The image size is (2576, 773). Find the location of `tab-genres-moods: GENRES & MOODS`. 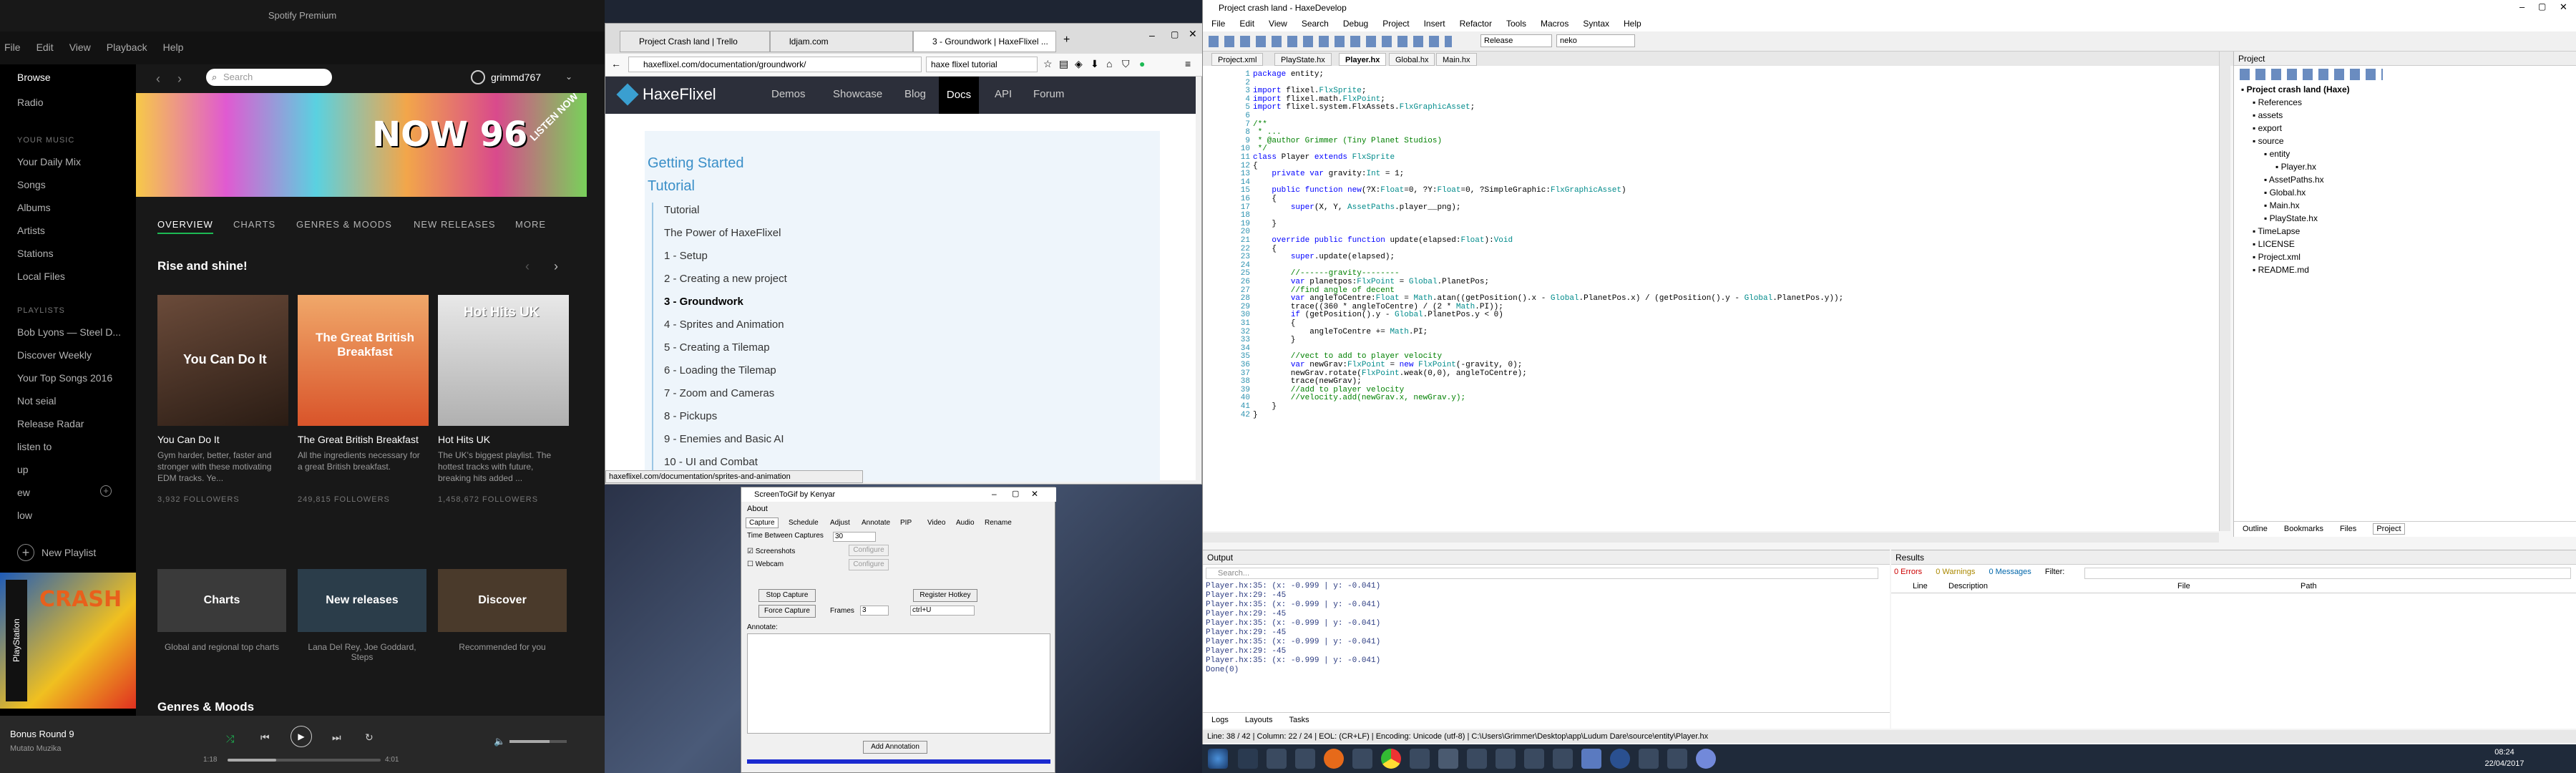

tab-genres-moods: GENRES & MOODS is located at coordinates (344, 225).